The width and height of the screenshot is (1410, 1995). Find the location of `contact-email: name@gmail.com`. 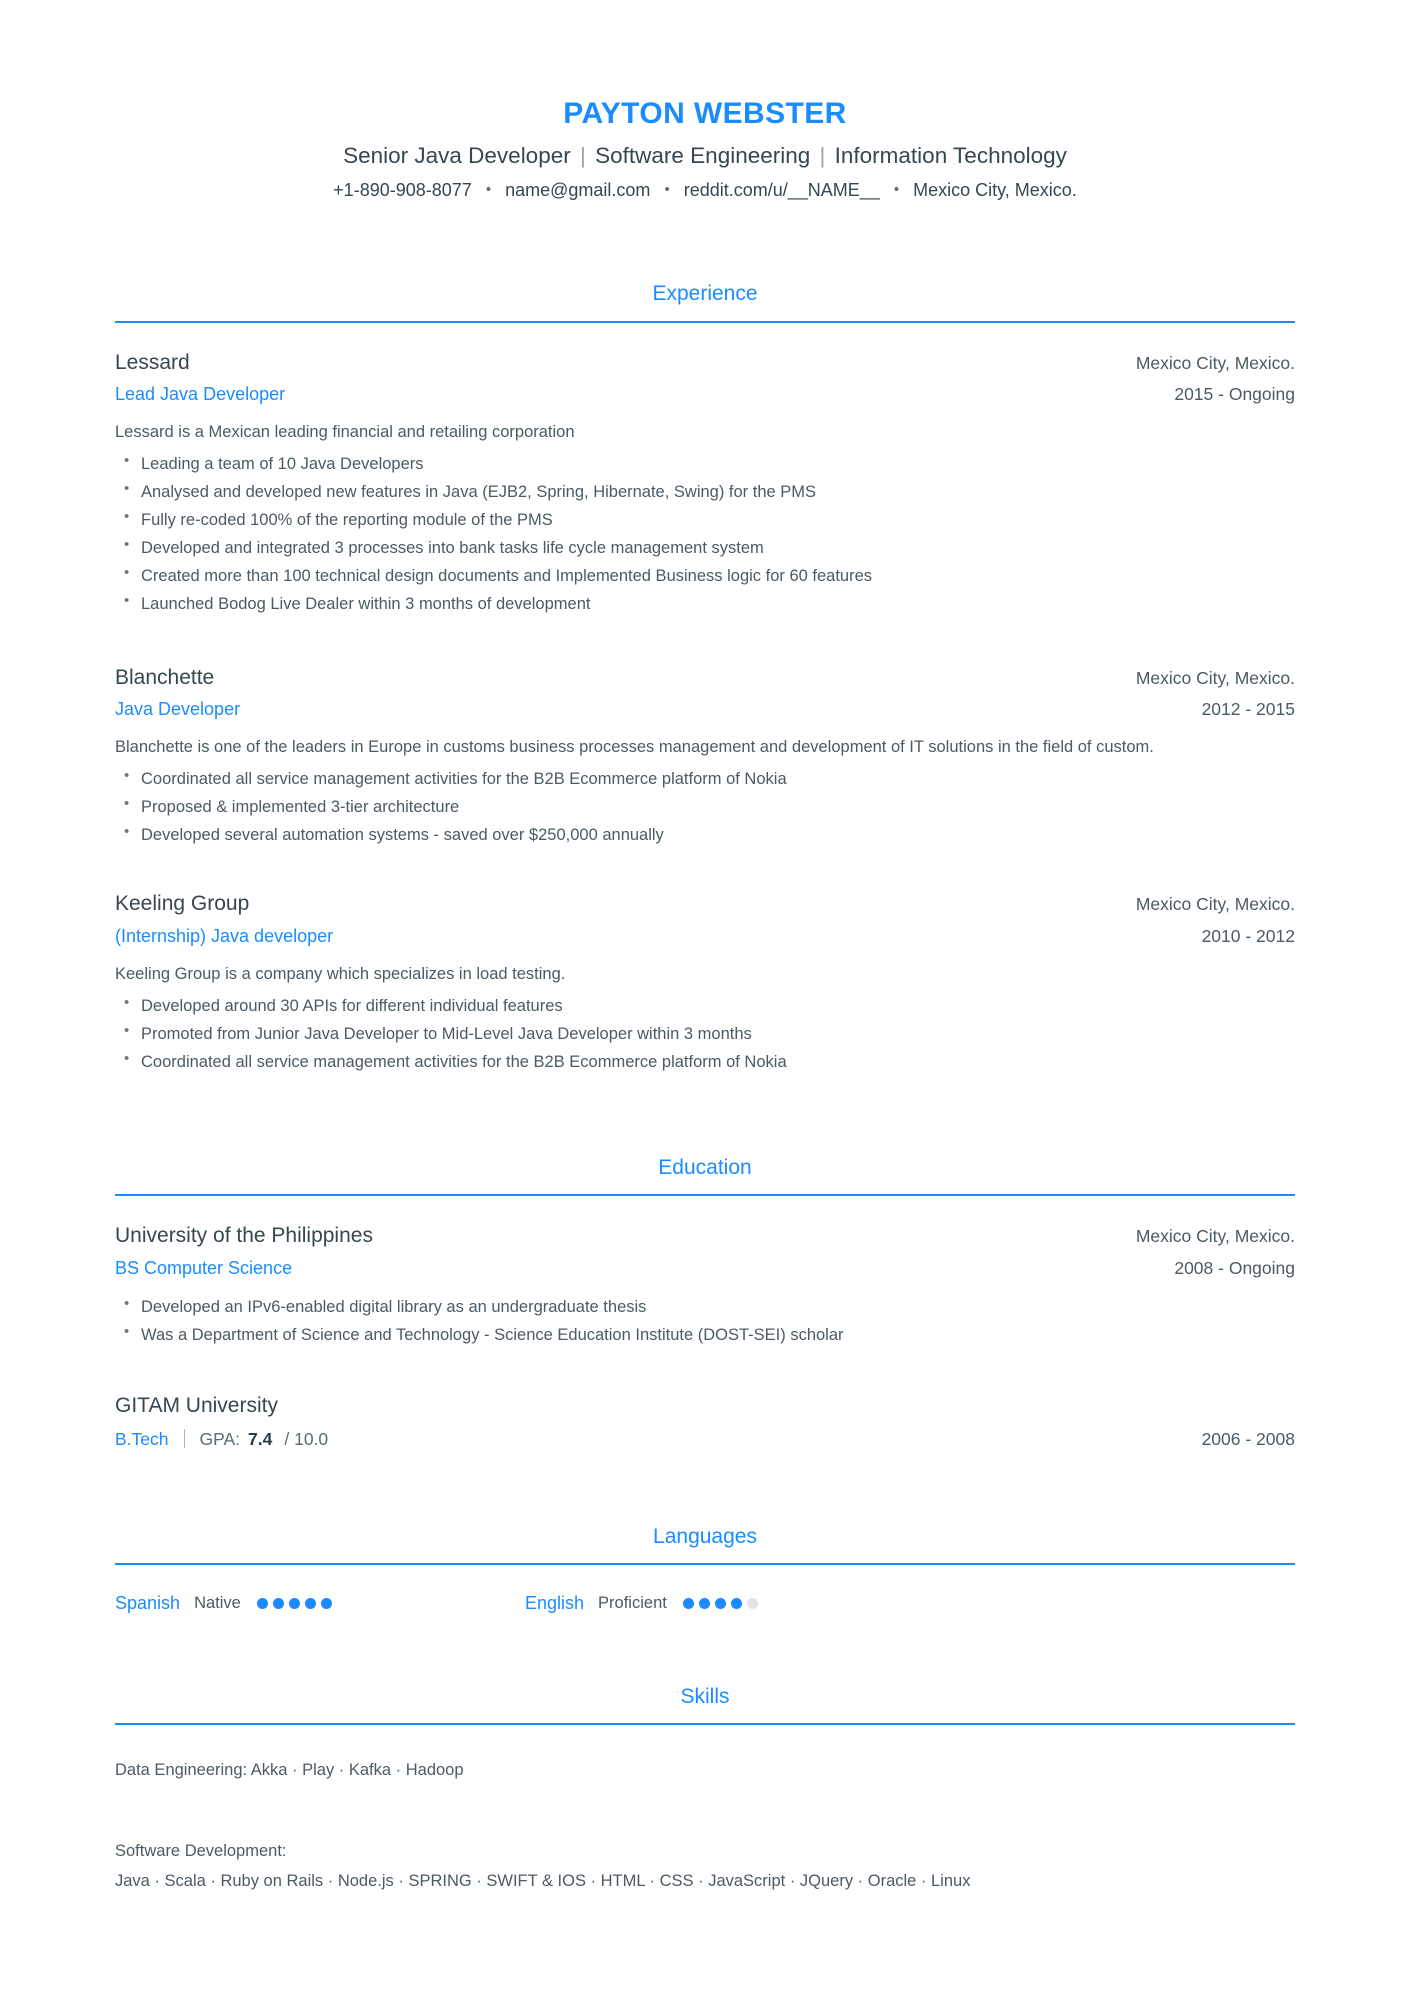

contact-email: name@gmail.com is located at coordinates (577, 190).